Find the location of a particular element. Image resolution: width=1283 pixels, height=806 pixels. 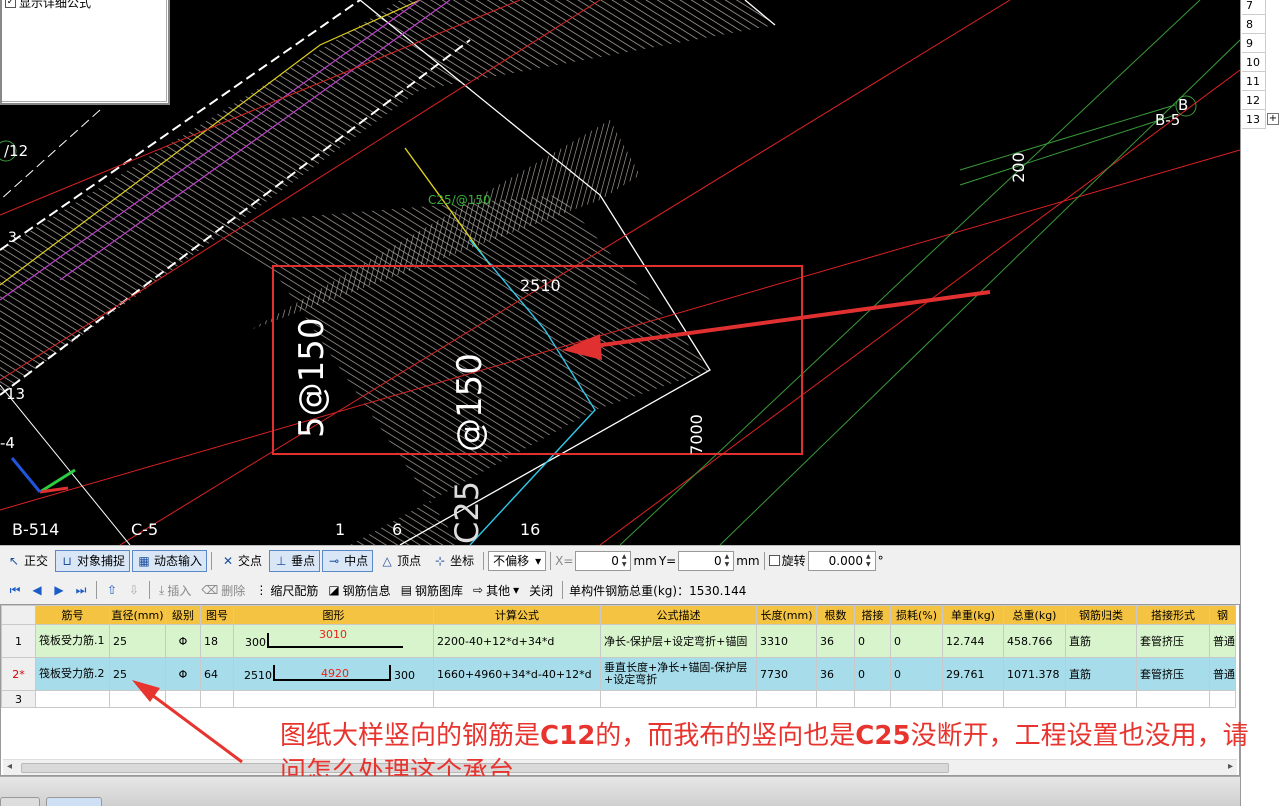

delete-button: ⌫ 删除 is located at coordinates (223, 590).